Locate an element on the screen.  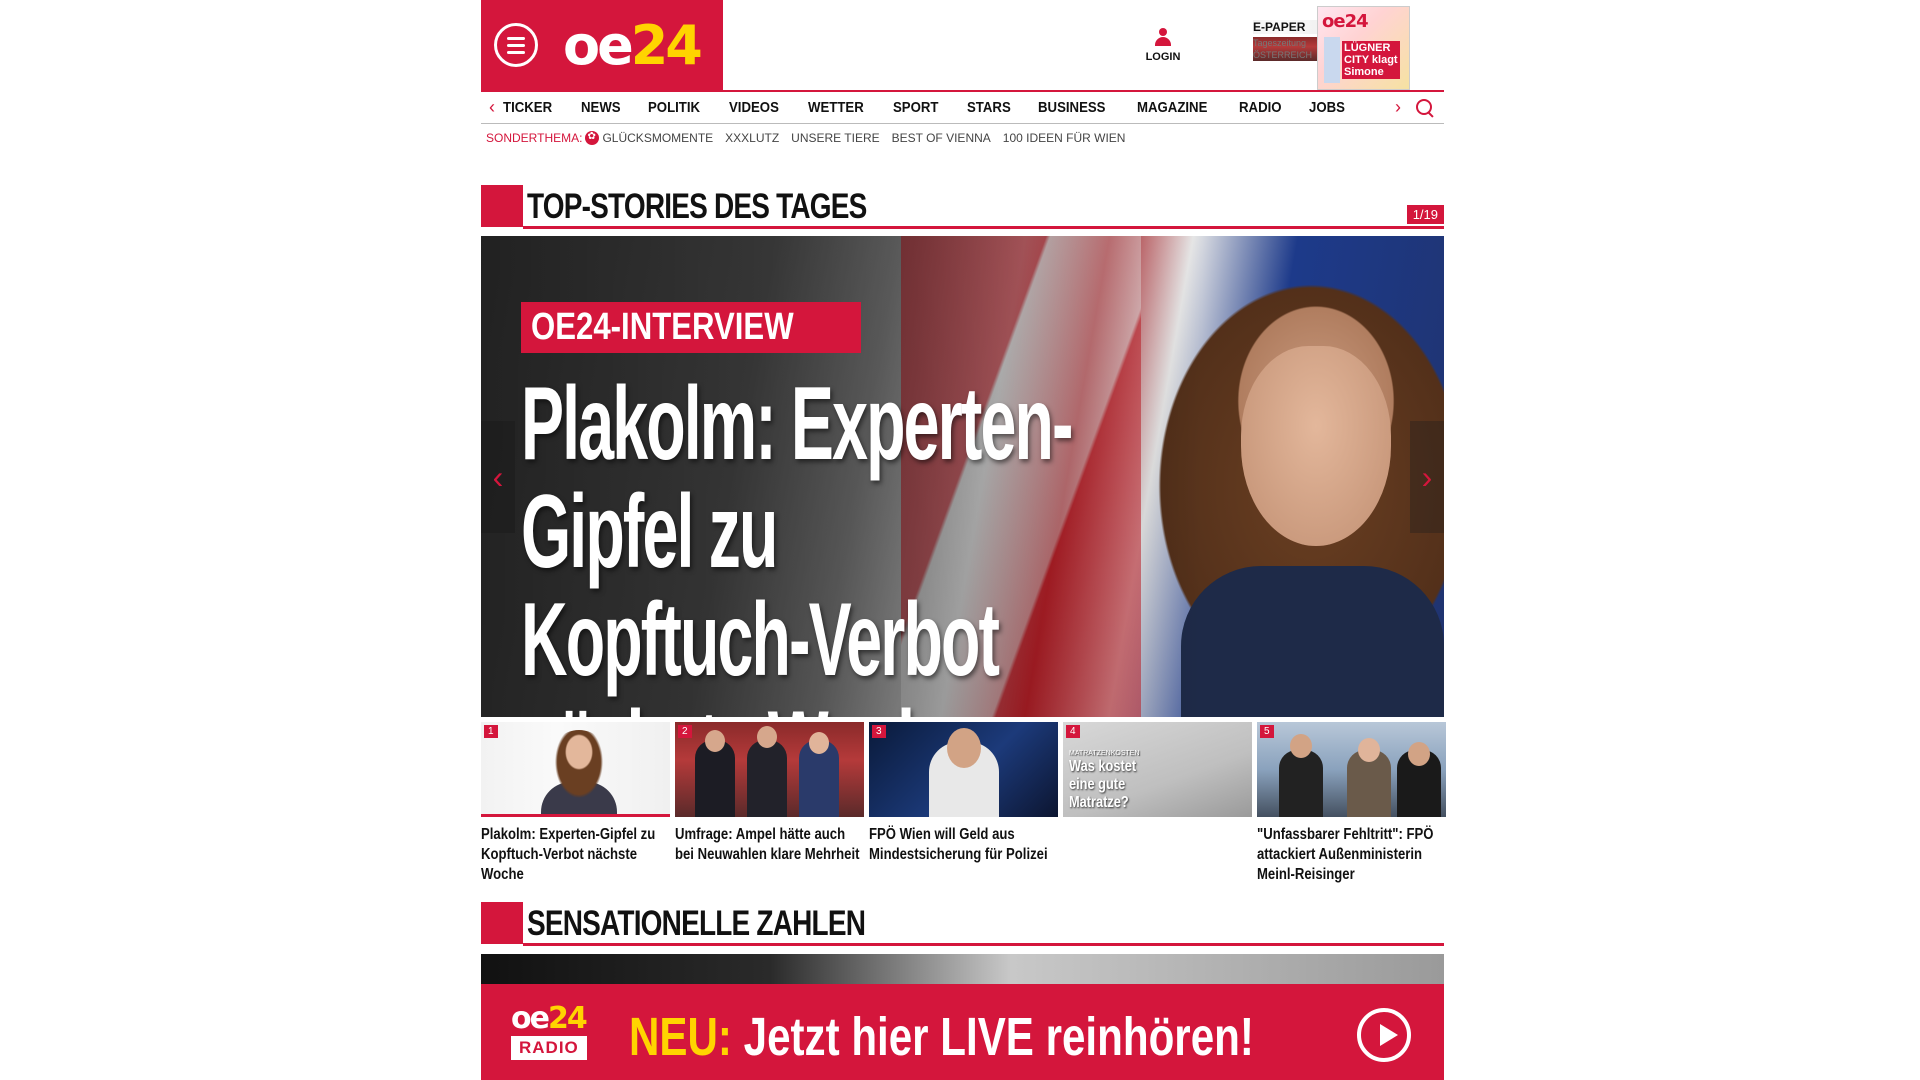
hero-kicker: OE24-INTERVIEW is located at coordinates (691, 327).